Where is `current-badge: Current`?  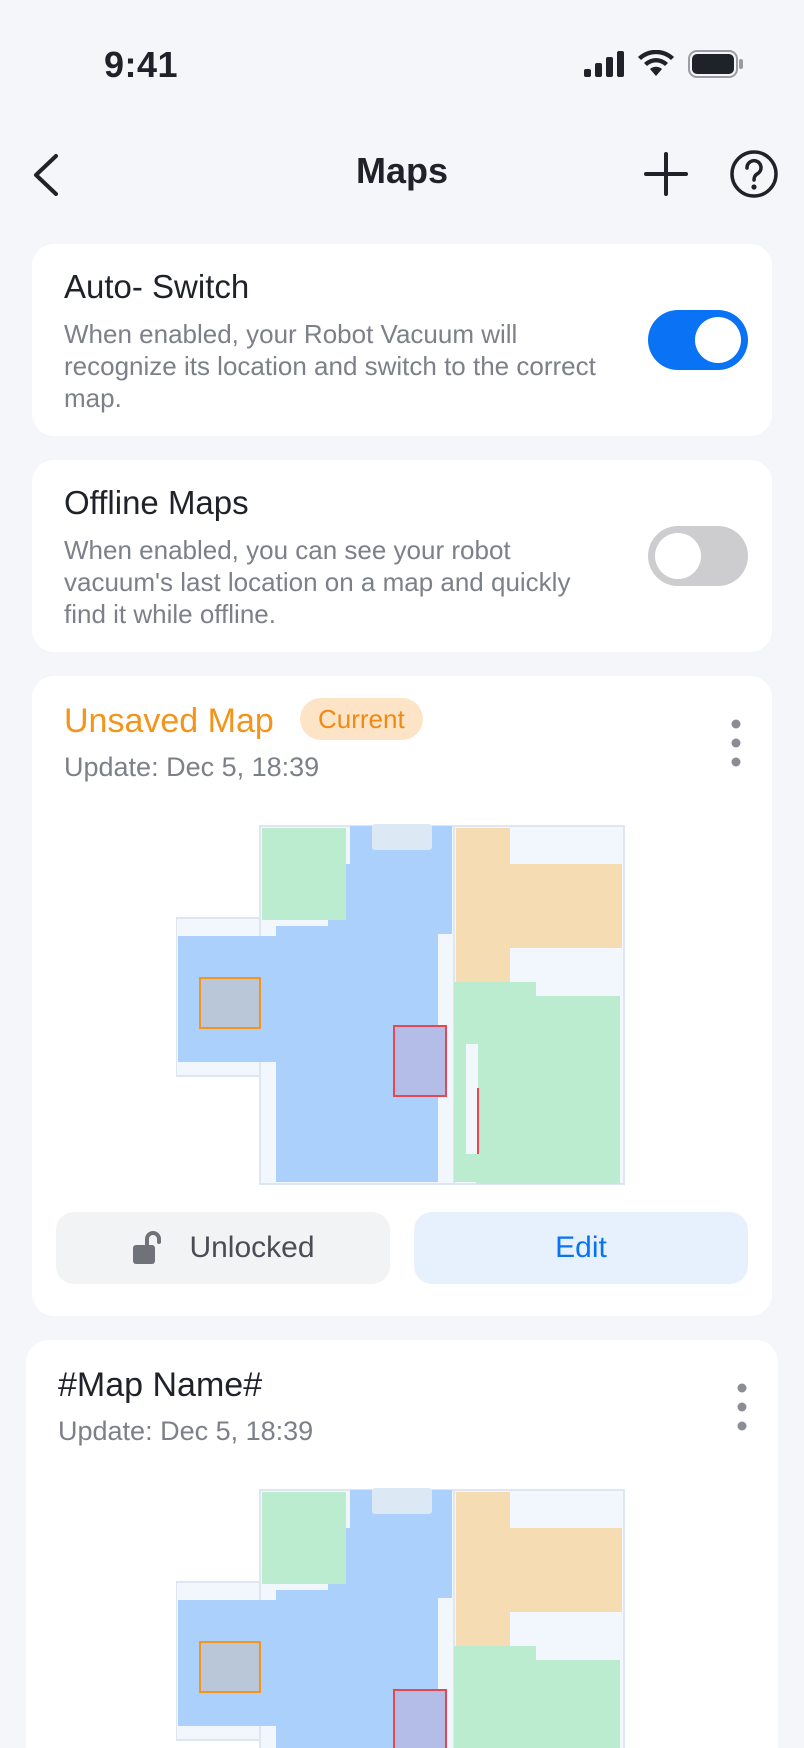
current-badge: Current is located at coordinates (361, 719).